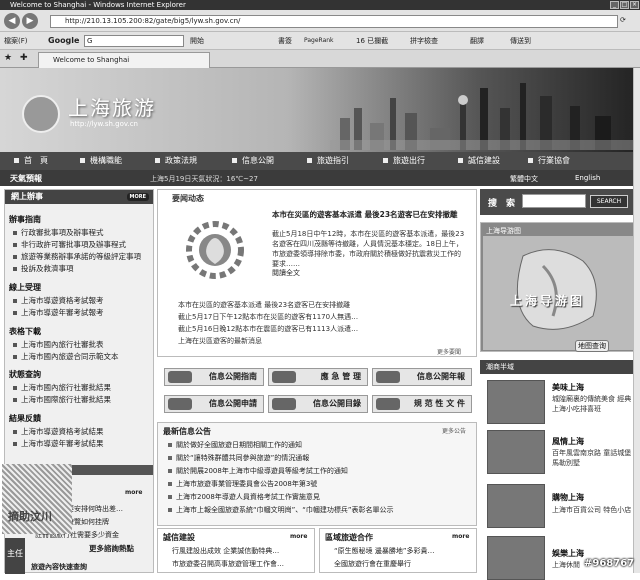 This screenshot has height=580, width=640. What do you see at coordinates (15, 556) in the screenshot?
I see `side-tab: 主任` at bounding box center [15, 556].